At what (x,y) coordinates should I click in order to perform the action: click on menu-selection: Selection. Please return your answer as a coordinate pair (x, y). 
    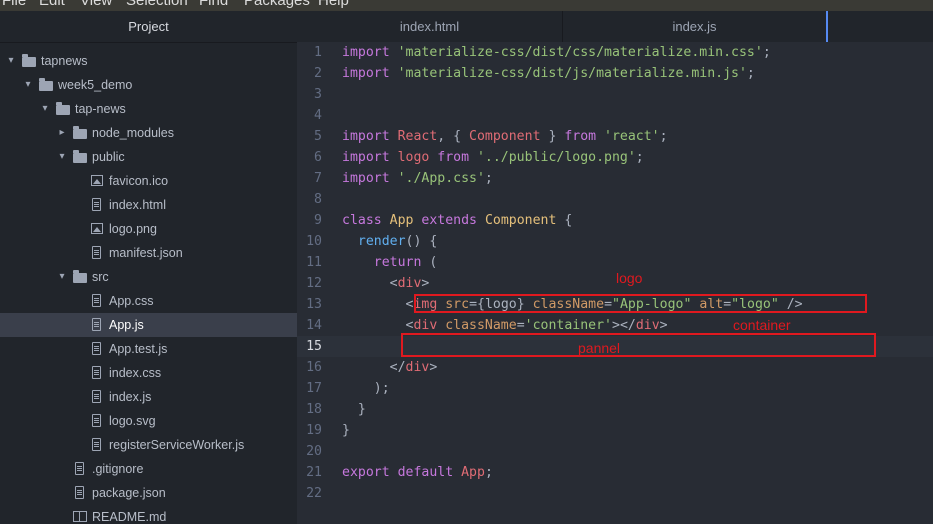
    Looking at the image, I should click on (157, 5).